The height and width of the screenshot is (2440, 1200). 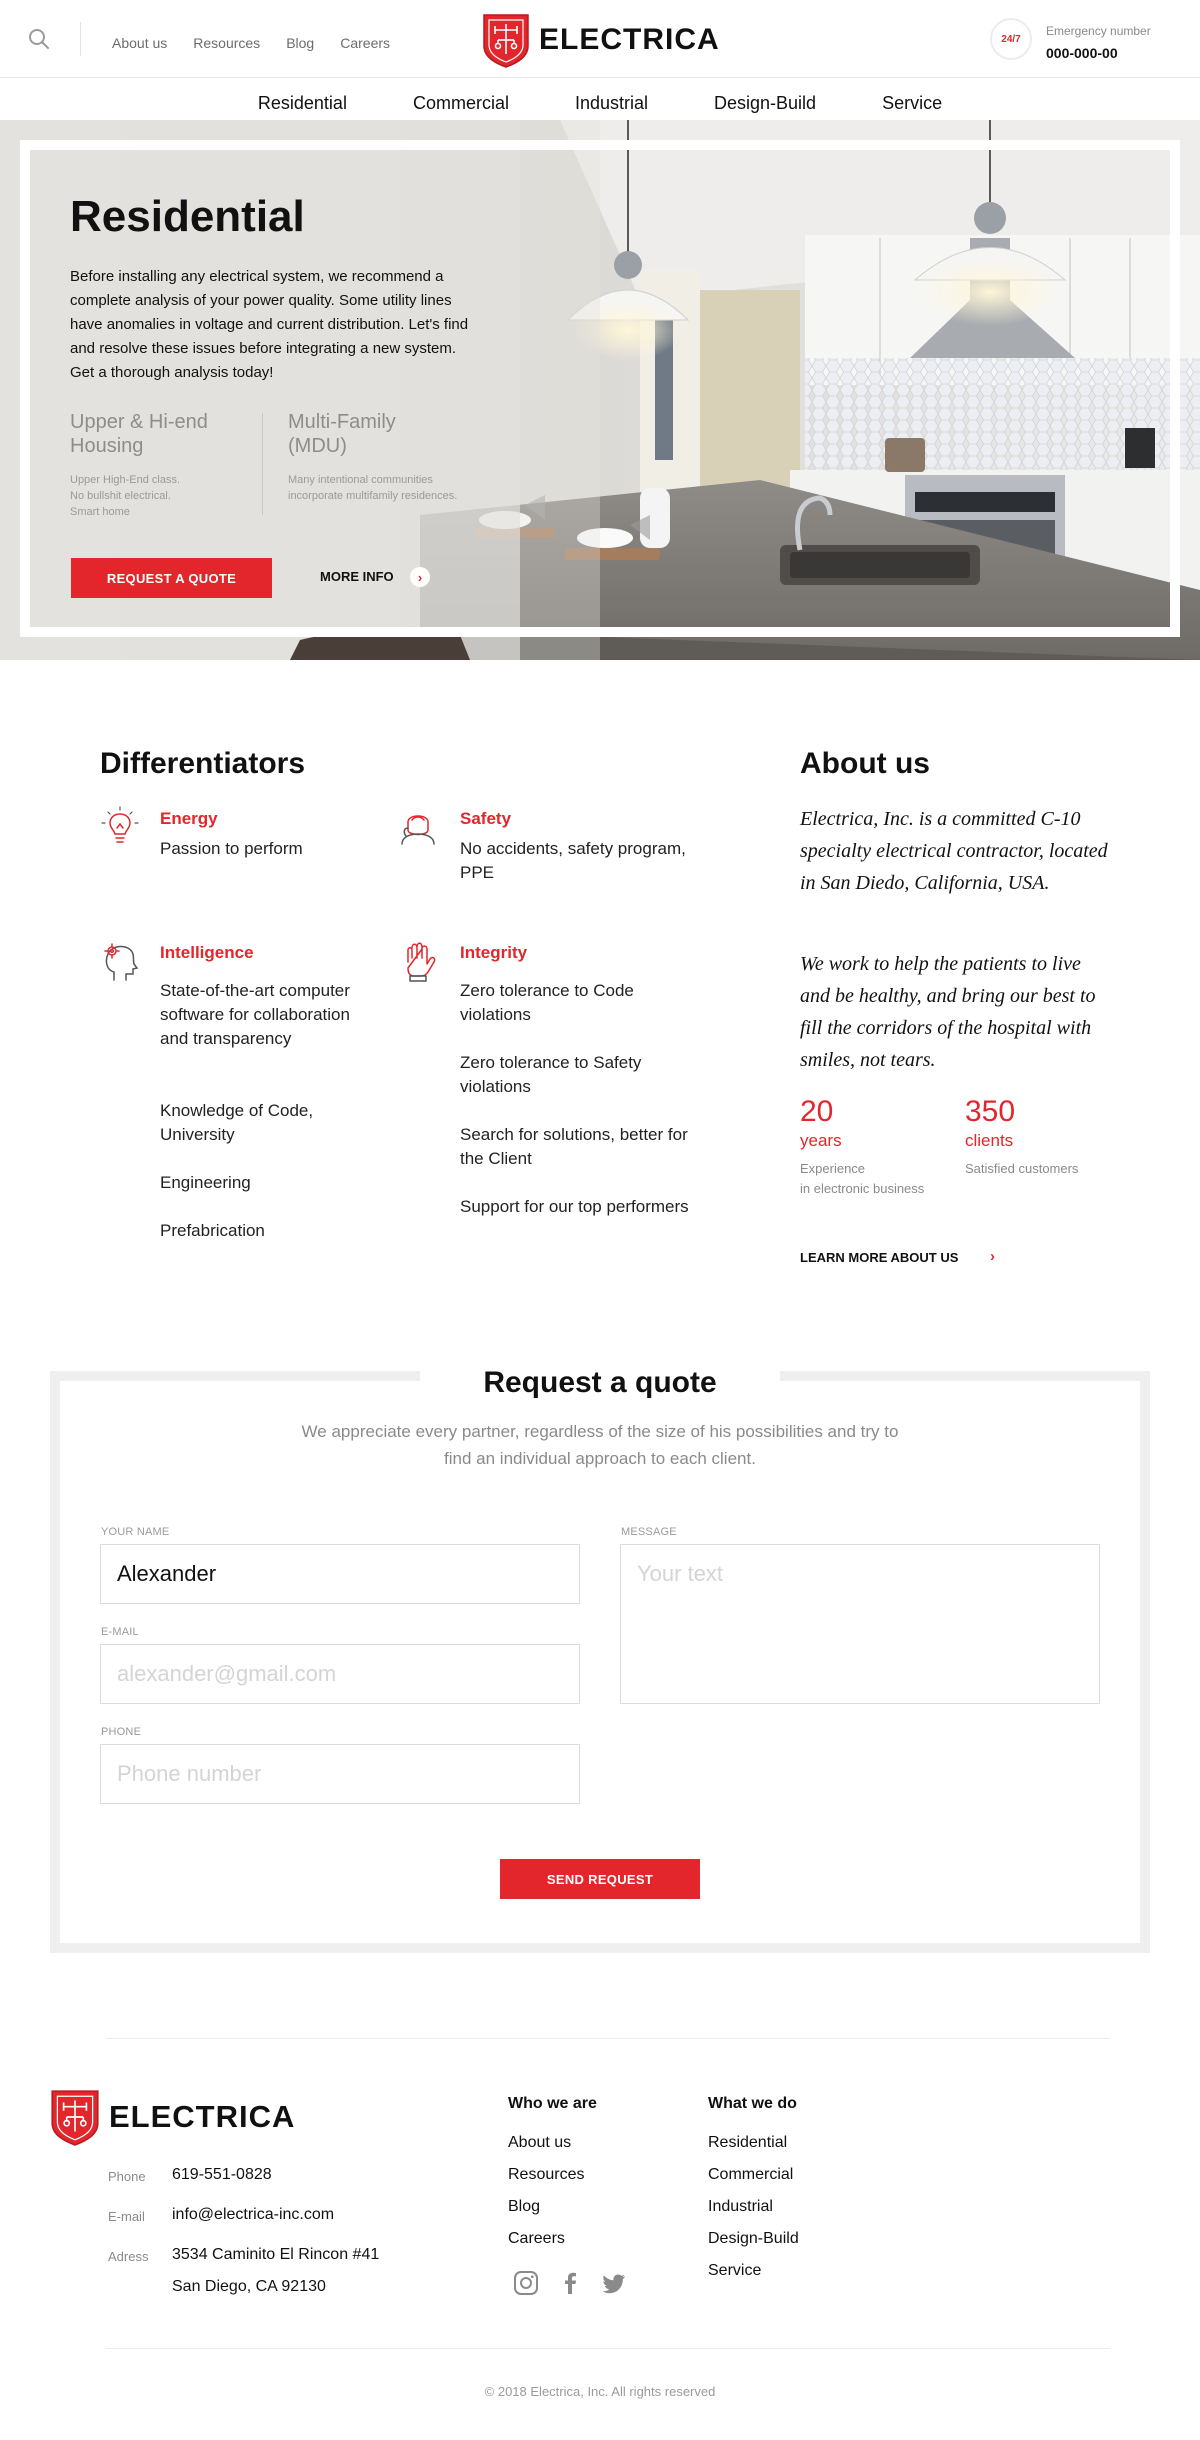 What do you see at coordinates (524, 2207) in the screenshot?
I see `footer-link-blog: Blog` at bounding box center [524, 2207].